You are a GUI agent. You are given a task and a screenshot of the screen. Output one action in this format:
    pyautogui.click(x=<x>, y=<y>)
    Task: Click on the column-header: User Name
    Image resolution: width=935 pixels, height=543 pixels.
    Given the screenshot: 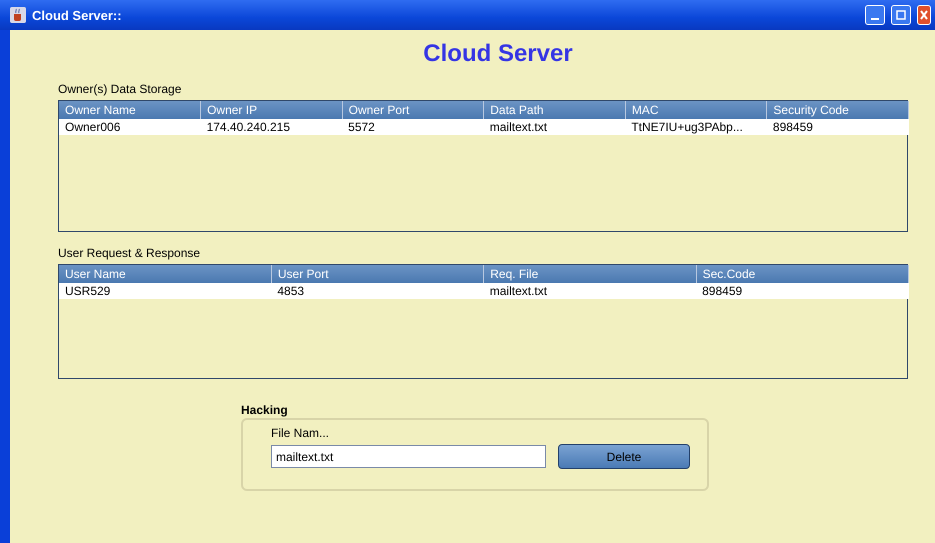 What is the action you would take?
    pyautogui.click(x=165, y=274)
    